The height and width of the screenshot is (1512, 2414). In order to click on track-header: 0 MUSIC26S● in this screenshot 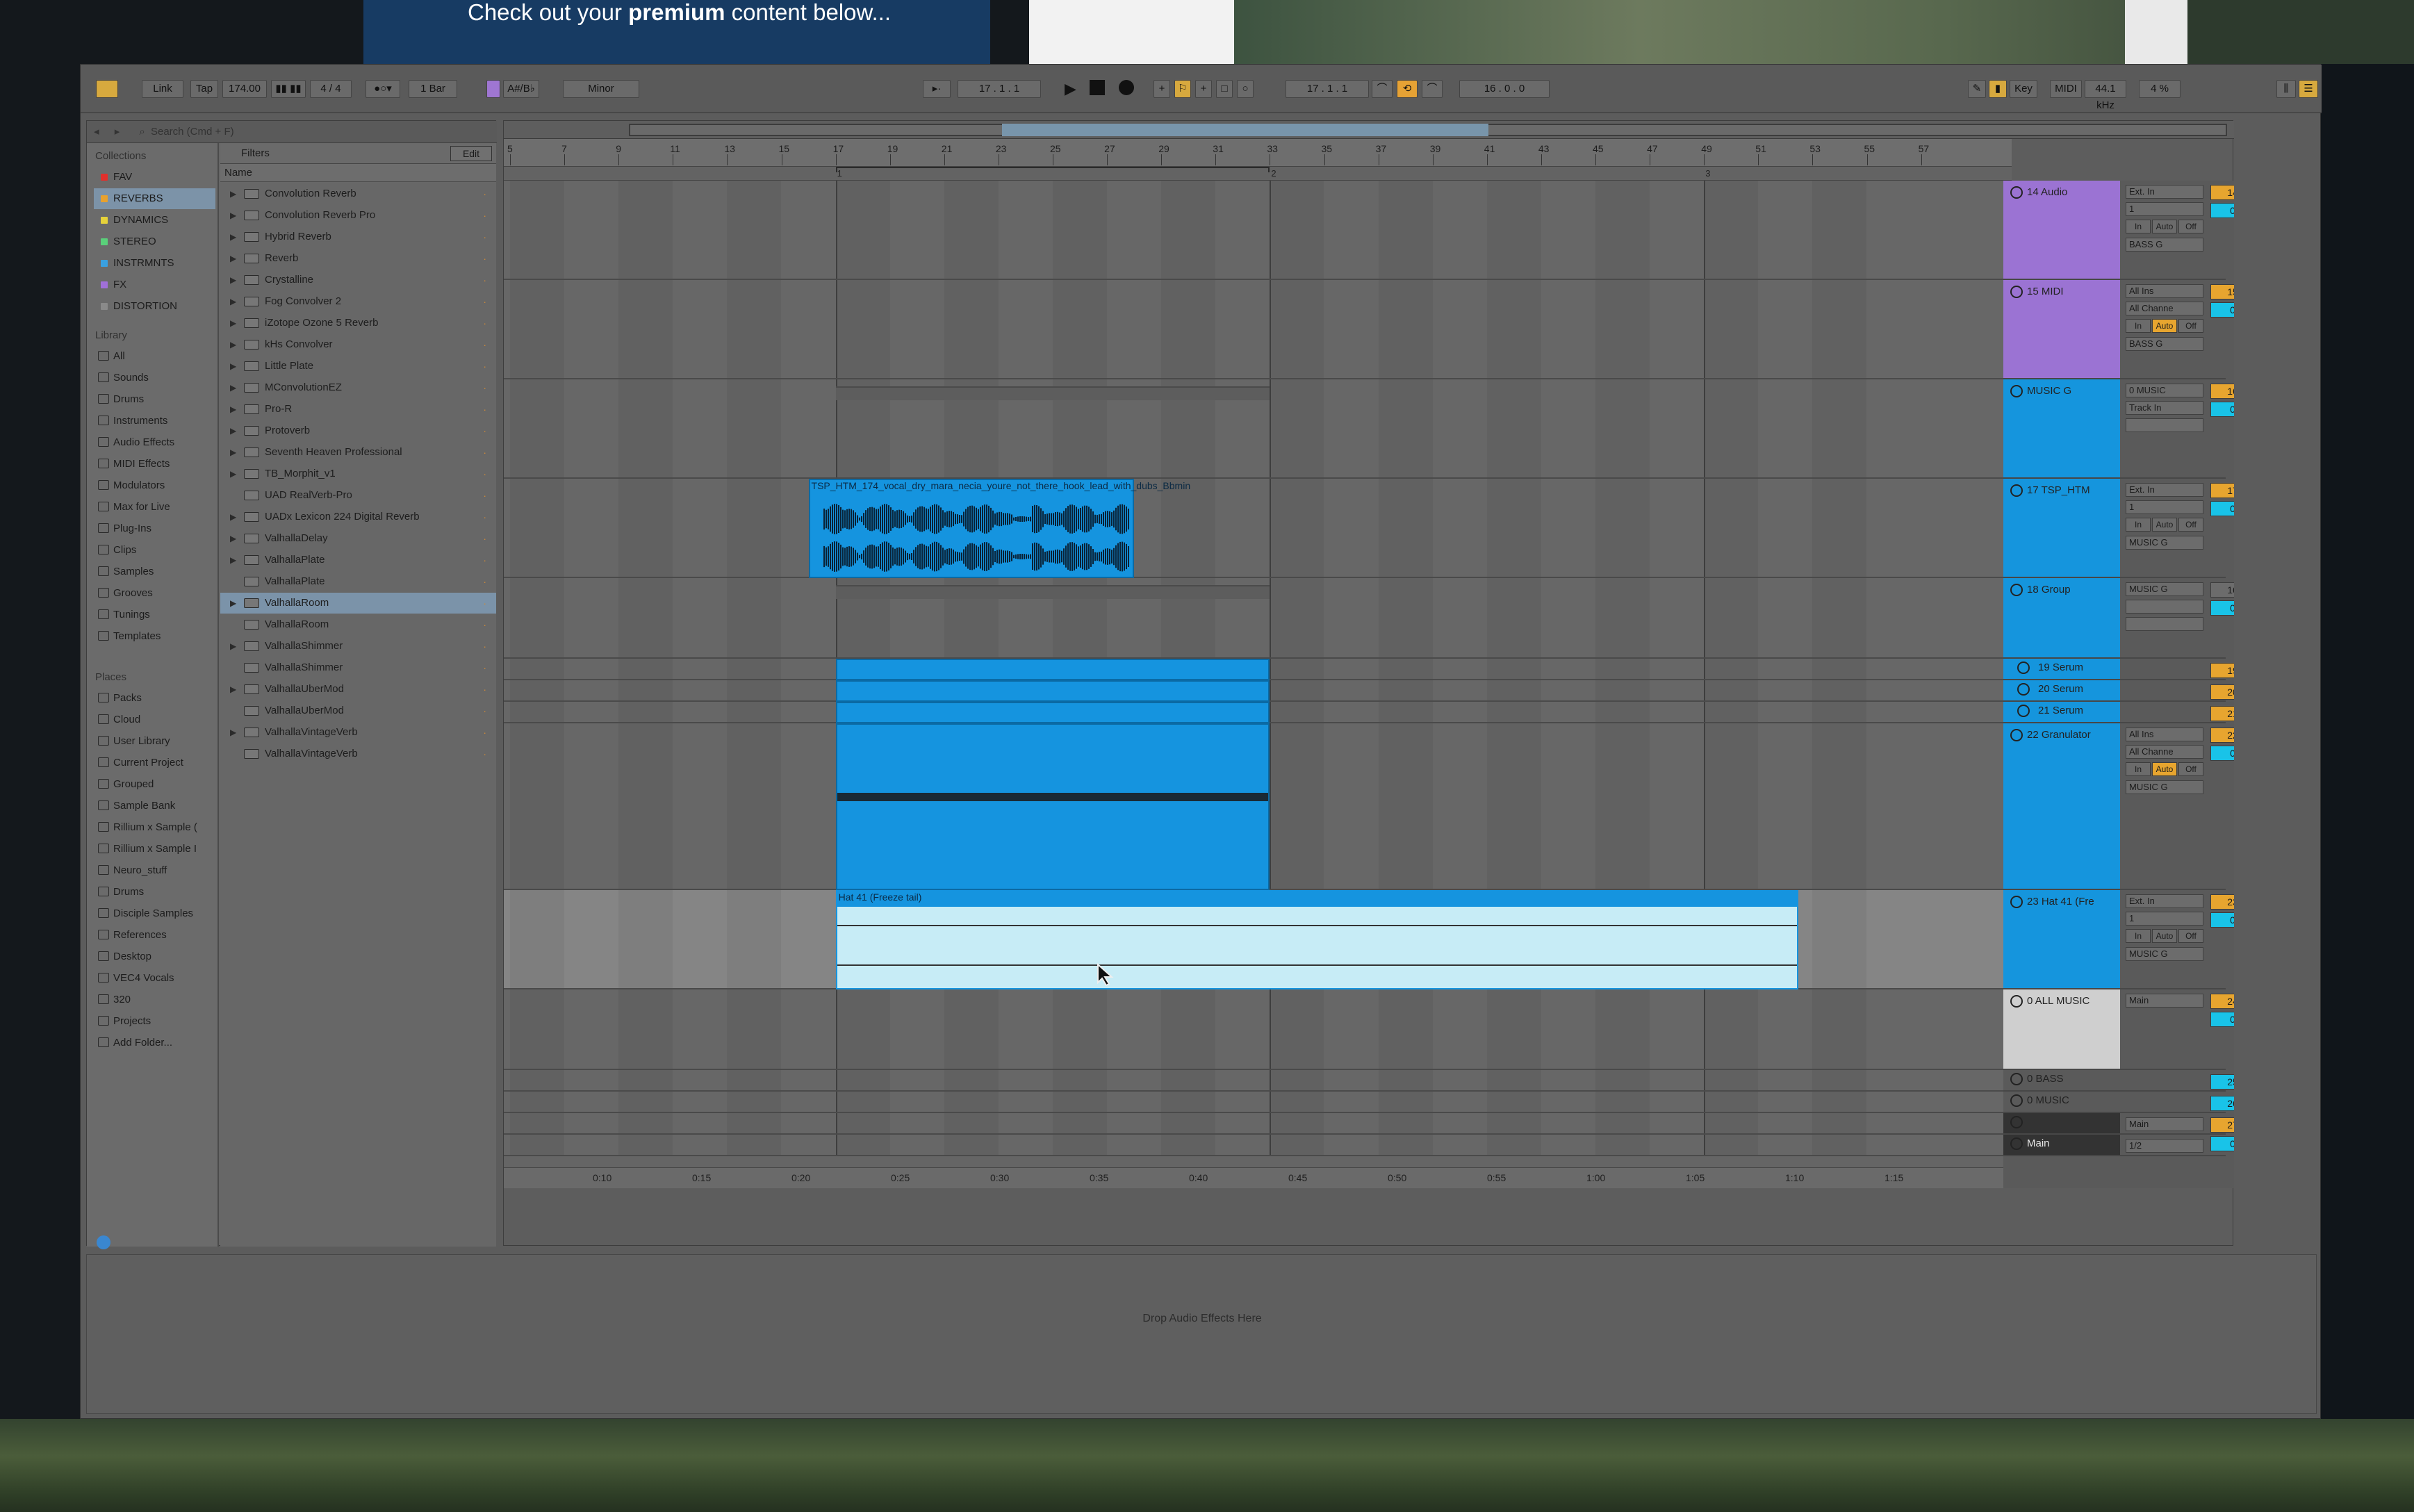, I will do `click(2118, 1102)`.